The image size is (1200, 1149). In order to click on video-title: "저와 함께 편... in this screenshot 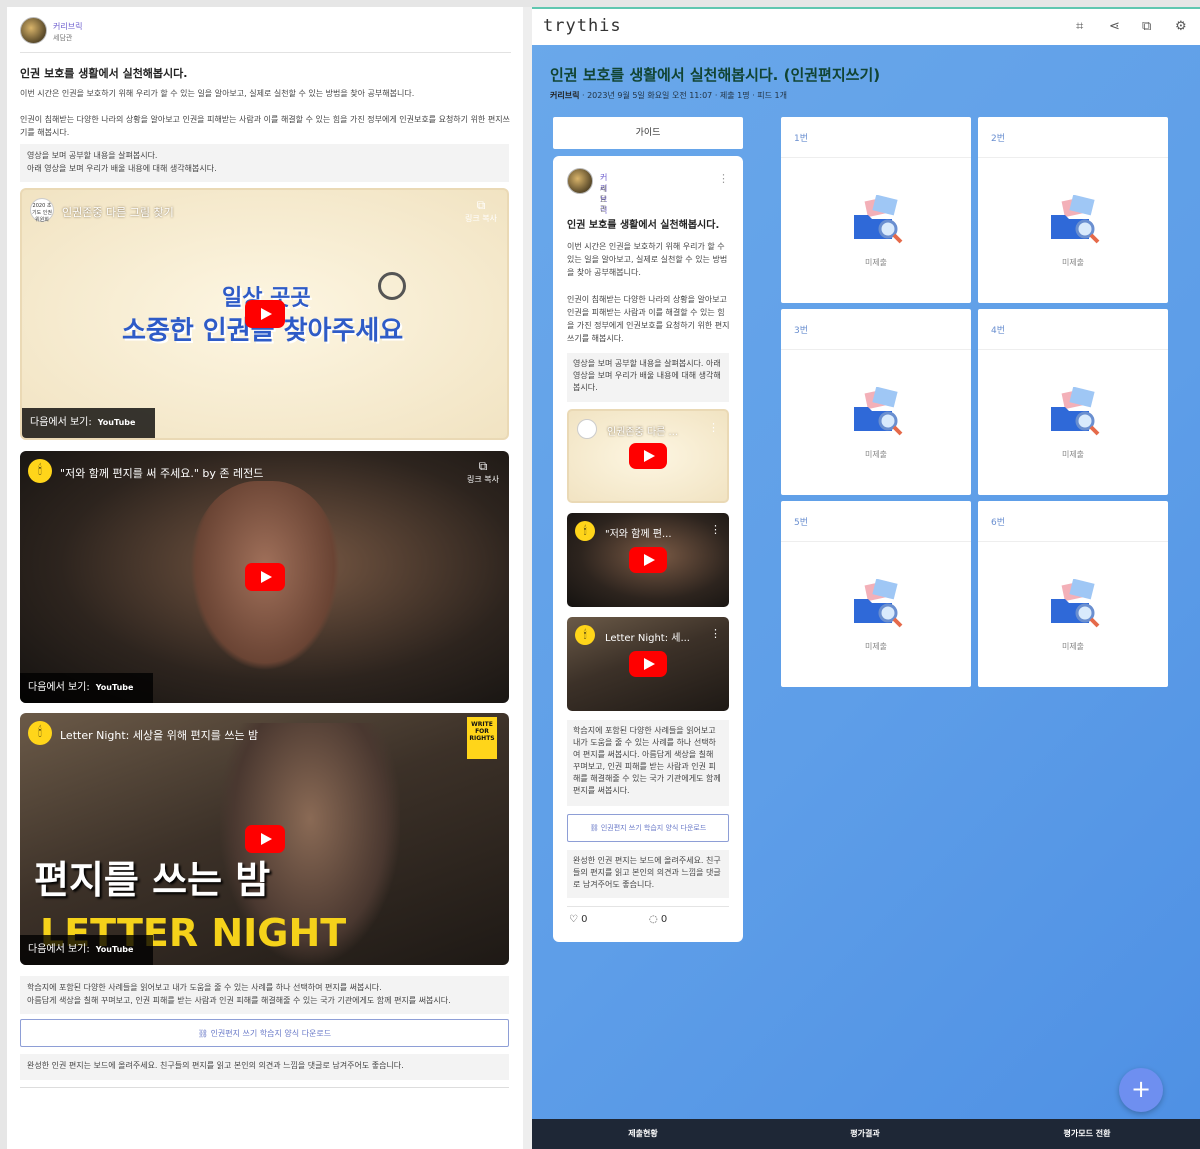, I will do `click(638, 532)`.